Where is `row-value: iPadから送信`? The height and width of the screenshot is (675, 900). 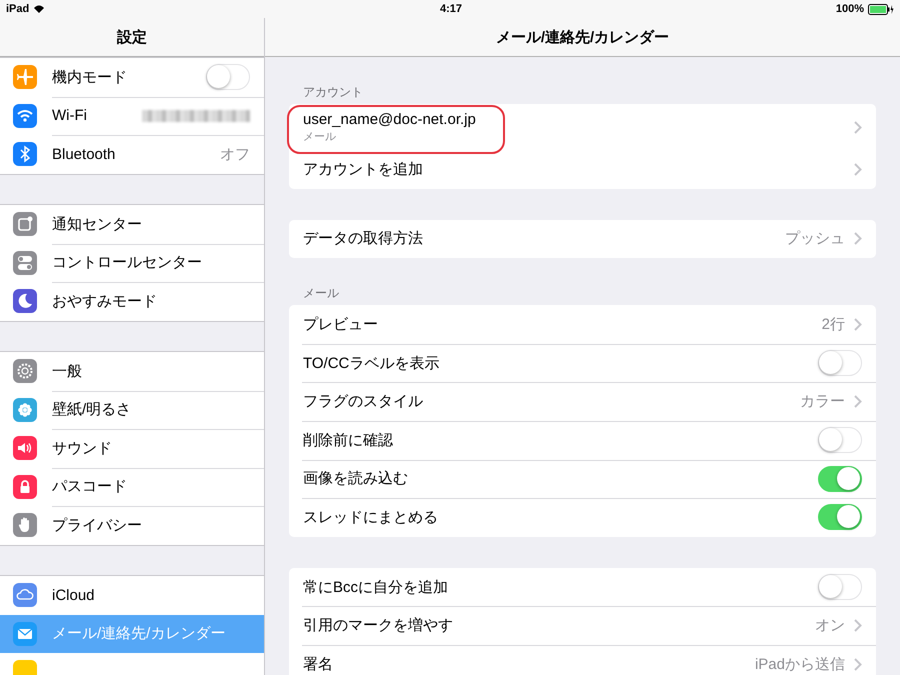 row-value: iPadから送信 is located at coordinates (799, 664).